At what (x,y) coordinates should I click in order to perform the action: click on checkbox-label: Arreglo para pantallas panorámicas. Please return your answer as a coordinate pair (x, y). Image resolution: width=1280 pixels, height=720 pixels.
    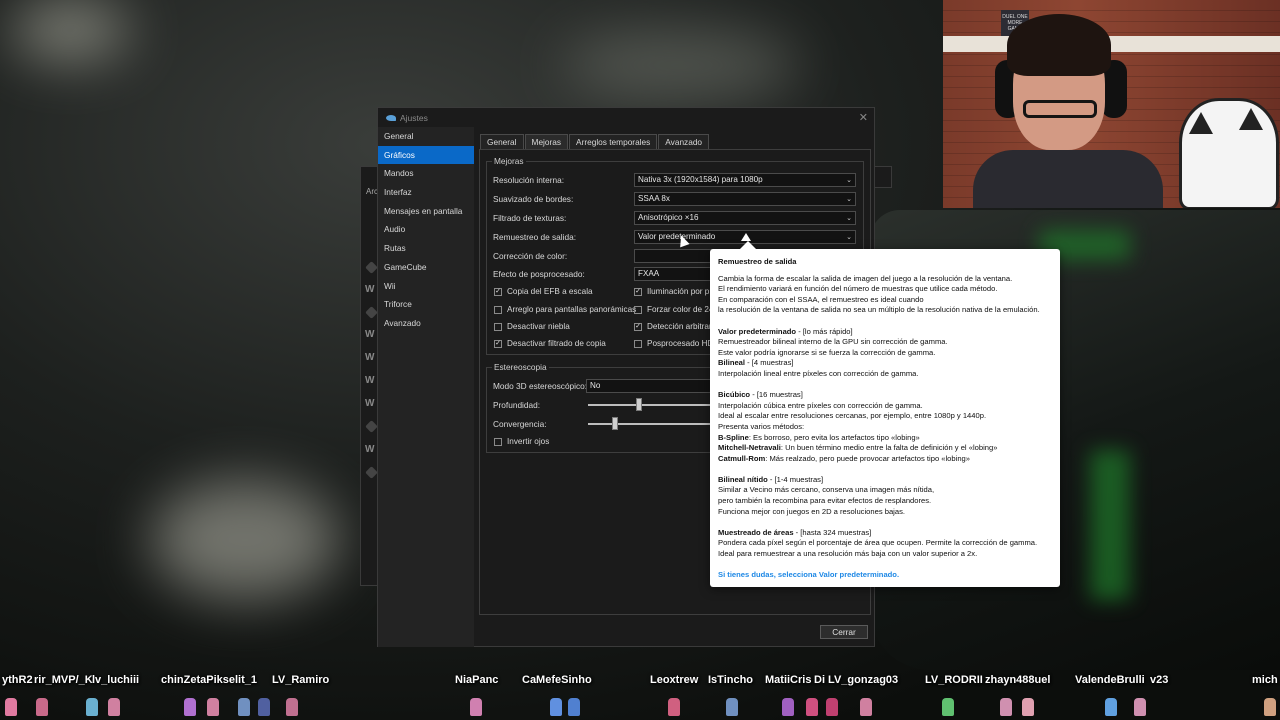
    Looking at the image, I should click on (572, 309).